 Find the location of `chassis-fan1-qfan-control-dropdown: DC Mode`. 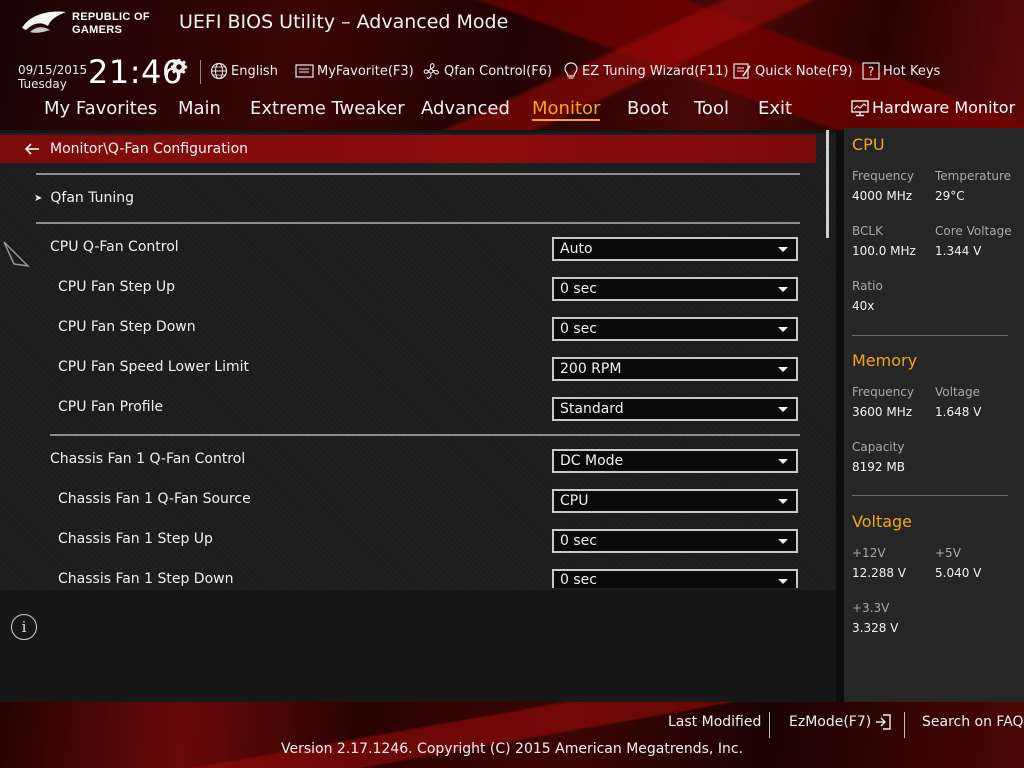

chassis-fan1-qfan-control-dropdown: DC Mode is located at coordinates (675, 461).